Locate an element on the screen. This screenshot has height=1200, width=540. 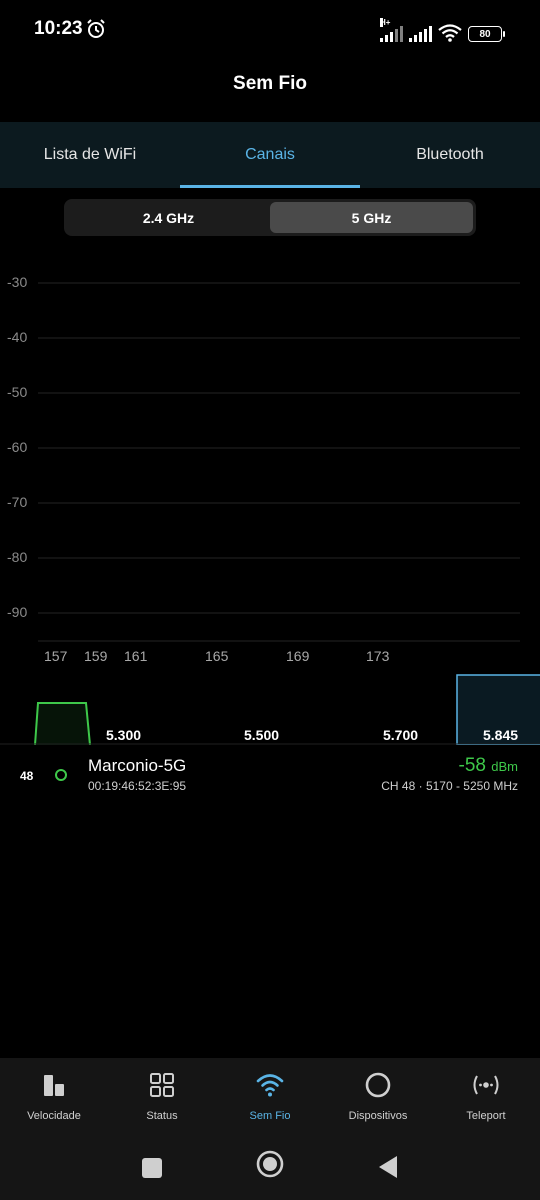
battery-level: 80 is located at coordinates (485, 34).